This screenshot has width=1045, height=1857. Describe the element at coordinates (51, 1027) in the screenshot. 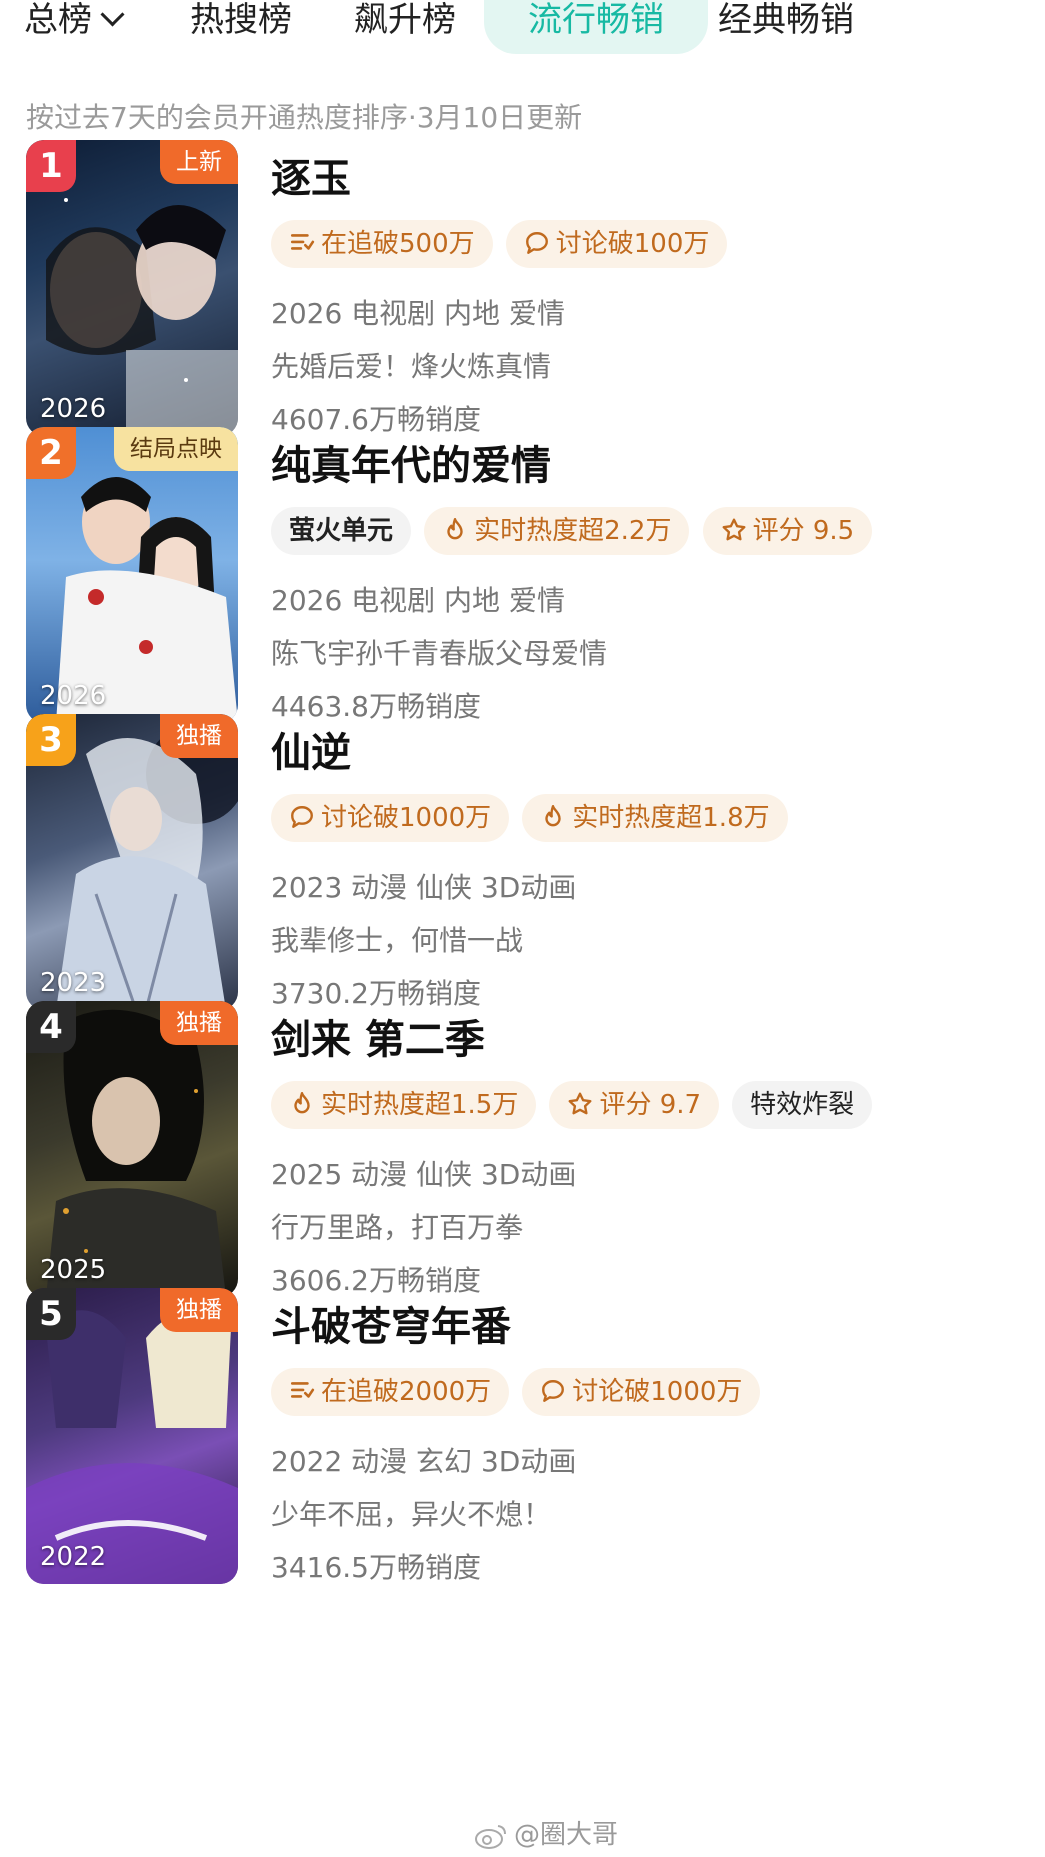

I see `rank-badge: 4` at that location.